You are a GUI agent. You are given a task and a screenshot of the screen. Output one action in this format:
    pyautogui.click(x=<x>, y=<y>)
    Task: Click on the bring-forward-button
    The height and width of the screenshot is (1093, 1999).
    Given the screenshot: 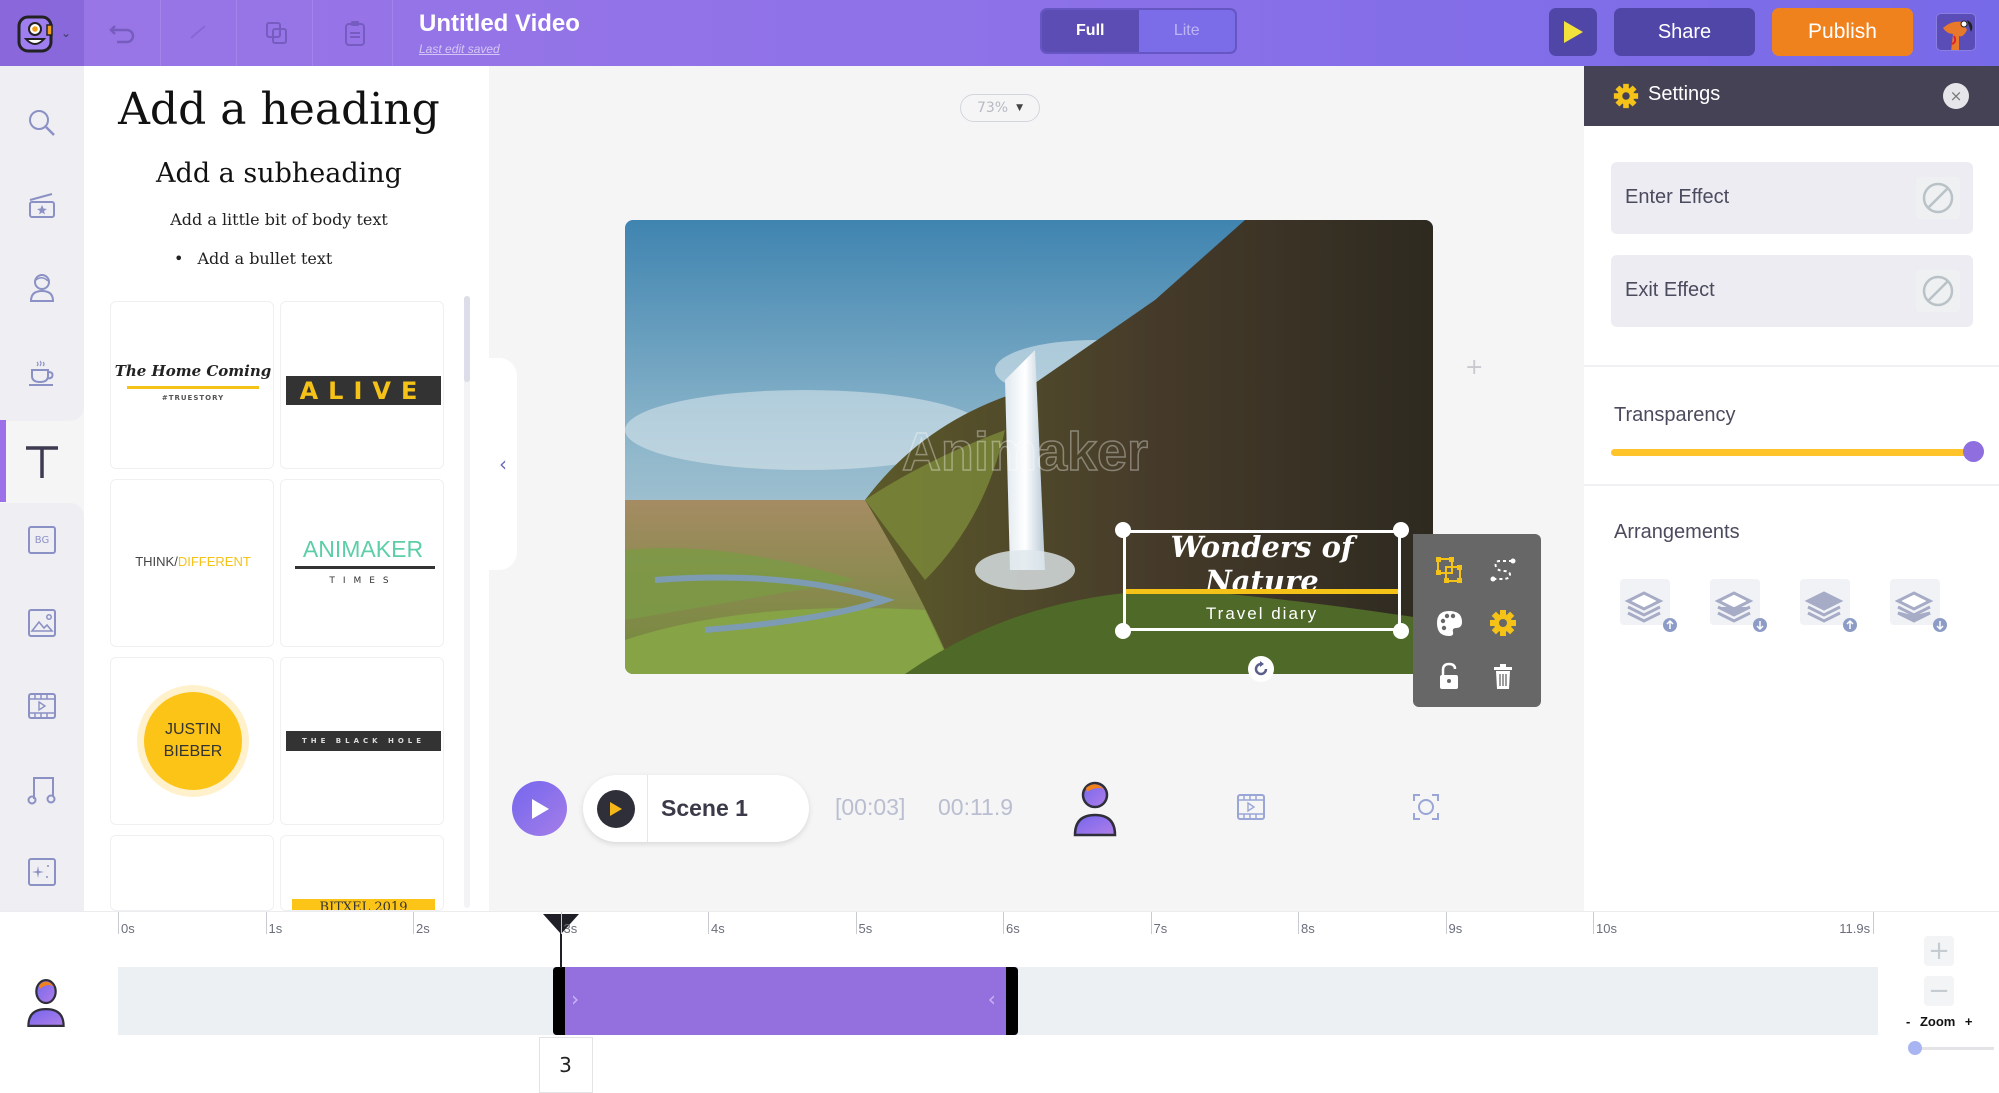 What is the action you would take?
    pyautogui.click(x=1648, y=605)
    